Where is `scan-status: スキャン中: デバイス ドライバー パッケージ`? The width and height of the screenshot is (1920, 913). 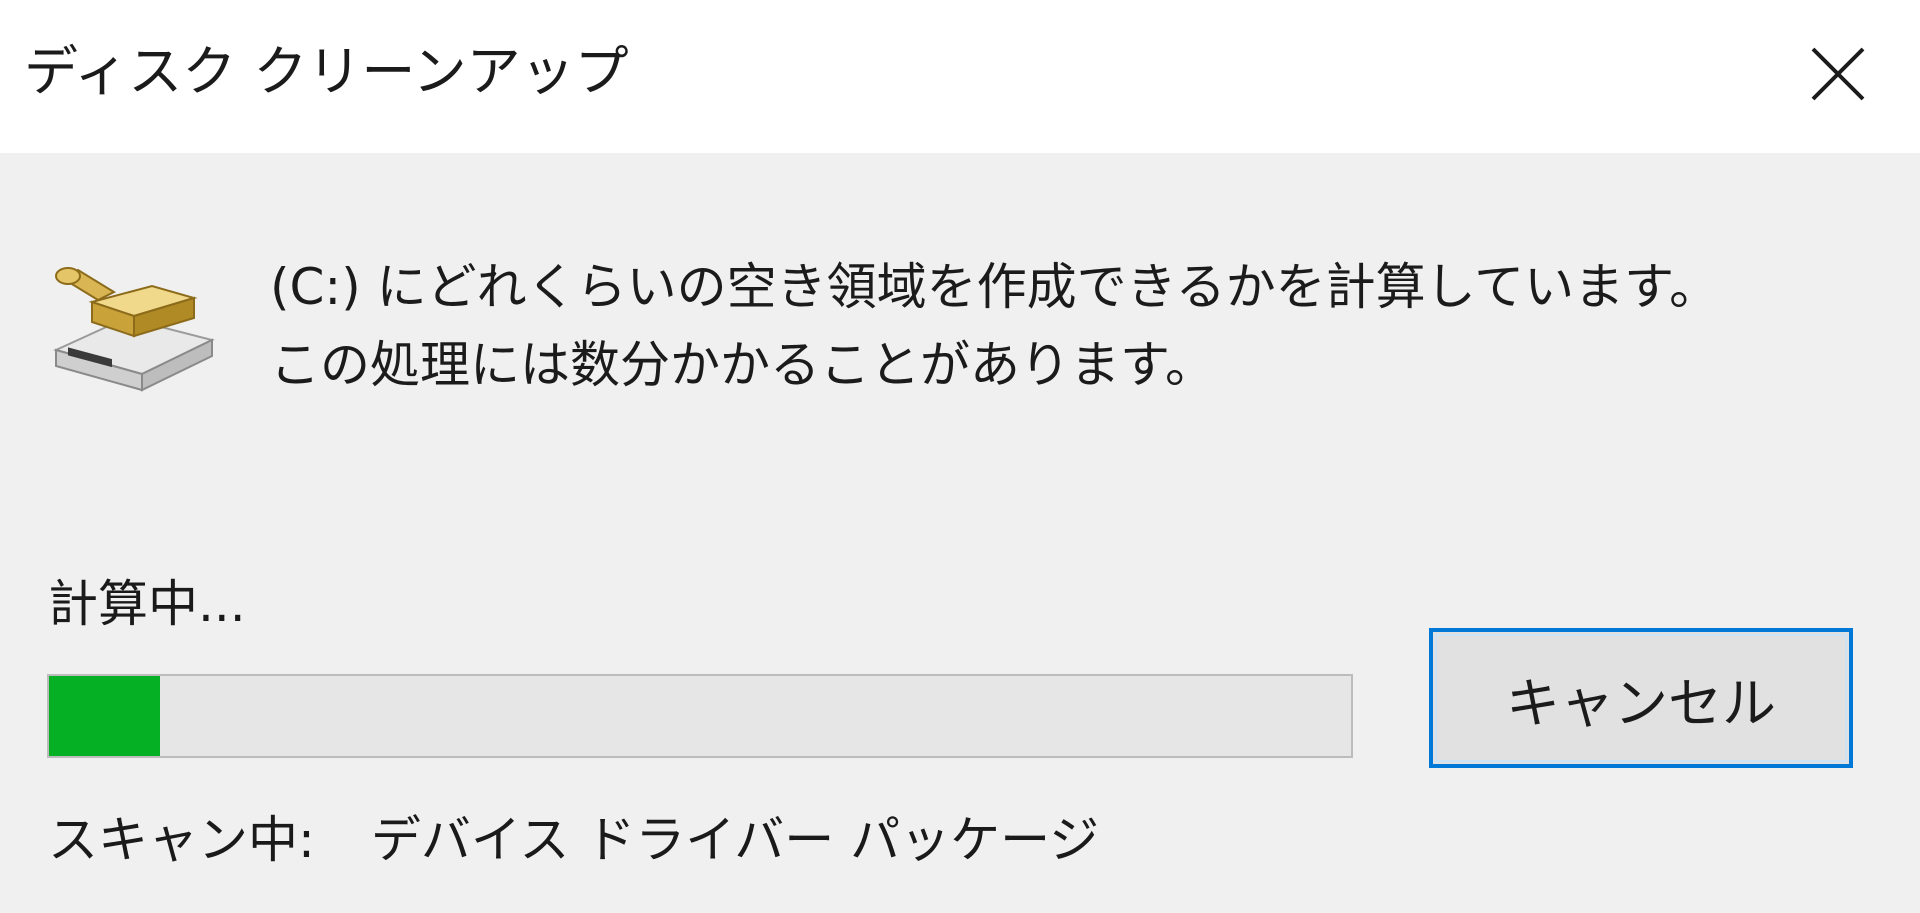
scan-status: スキャン中: デバイス ドライバー パッケージ is located at coordinates (573, 840).